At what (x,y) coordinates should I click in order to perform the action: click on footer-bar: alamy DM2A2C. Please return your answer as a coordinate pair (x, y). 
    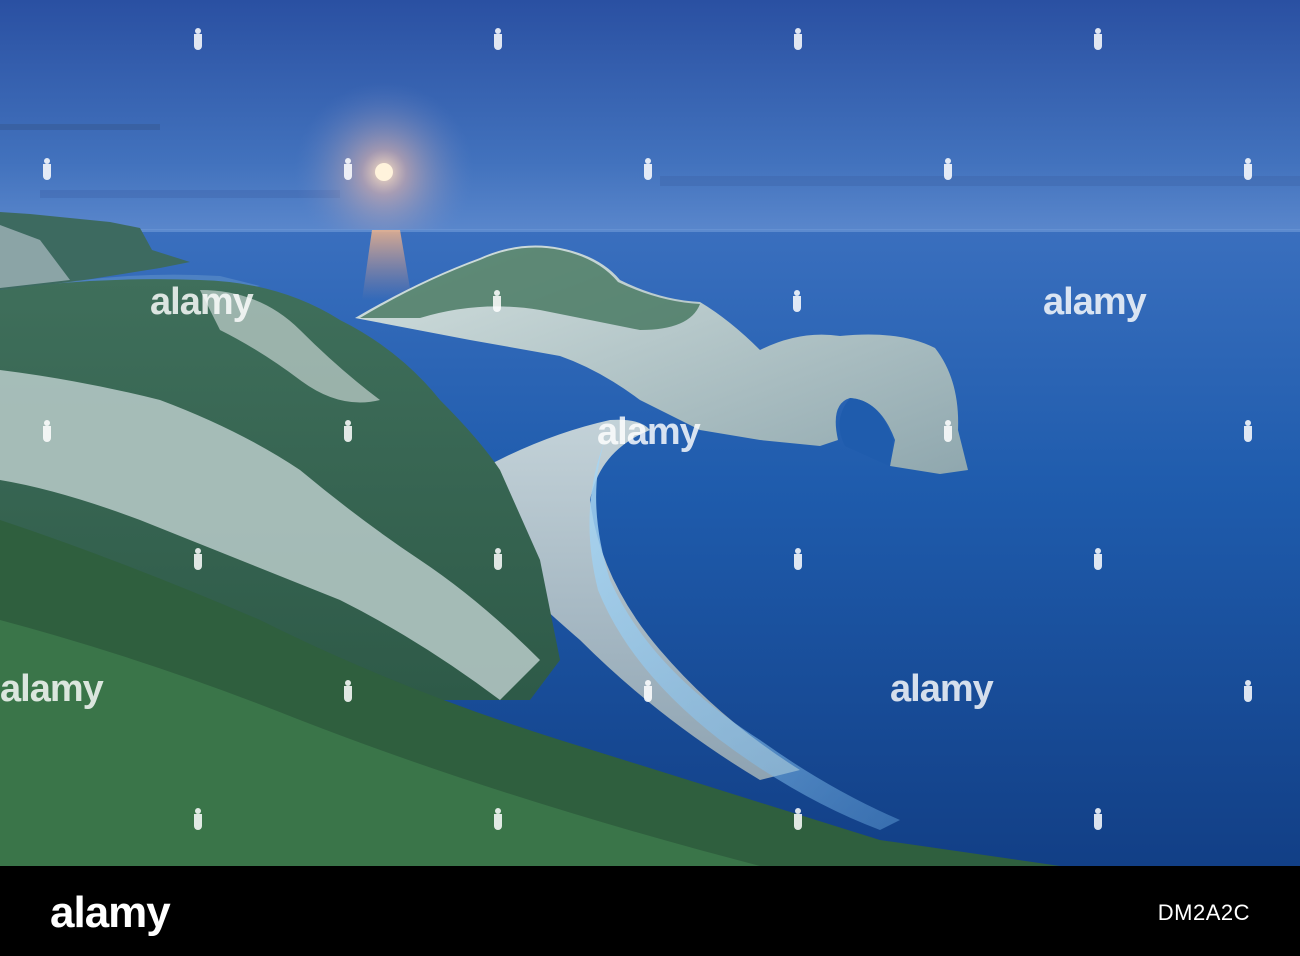
    Looking at the image, I should click on (650, 911).